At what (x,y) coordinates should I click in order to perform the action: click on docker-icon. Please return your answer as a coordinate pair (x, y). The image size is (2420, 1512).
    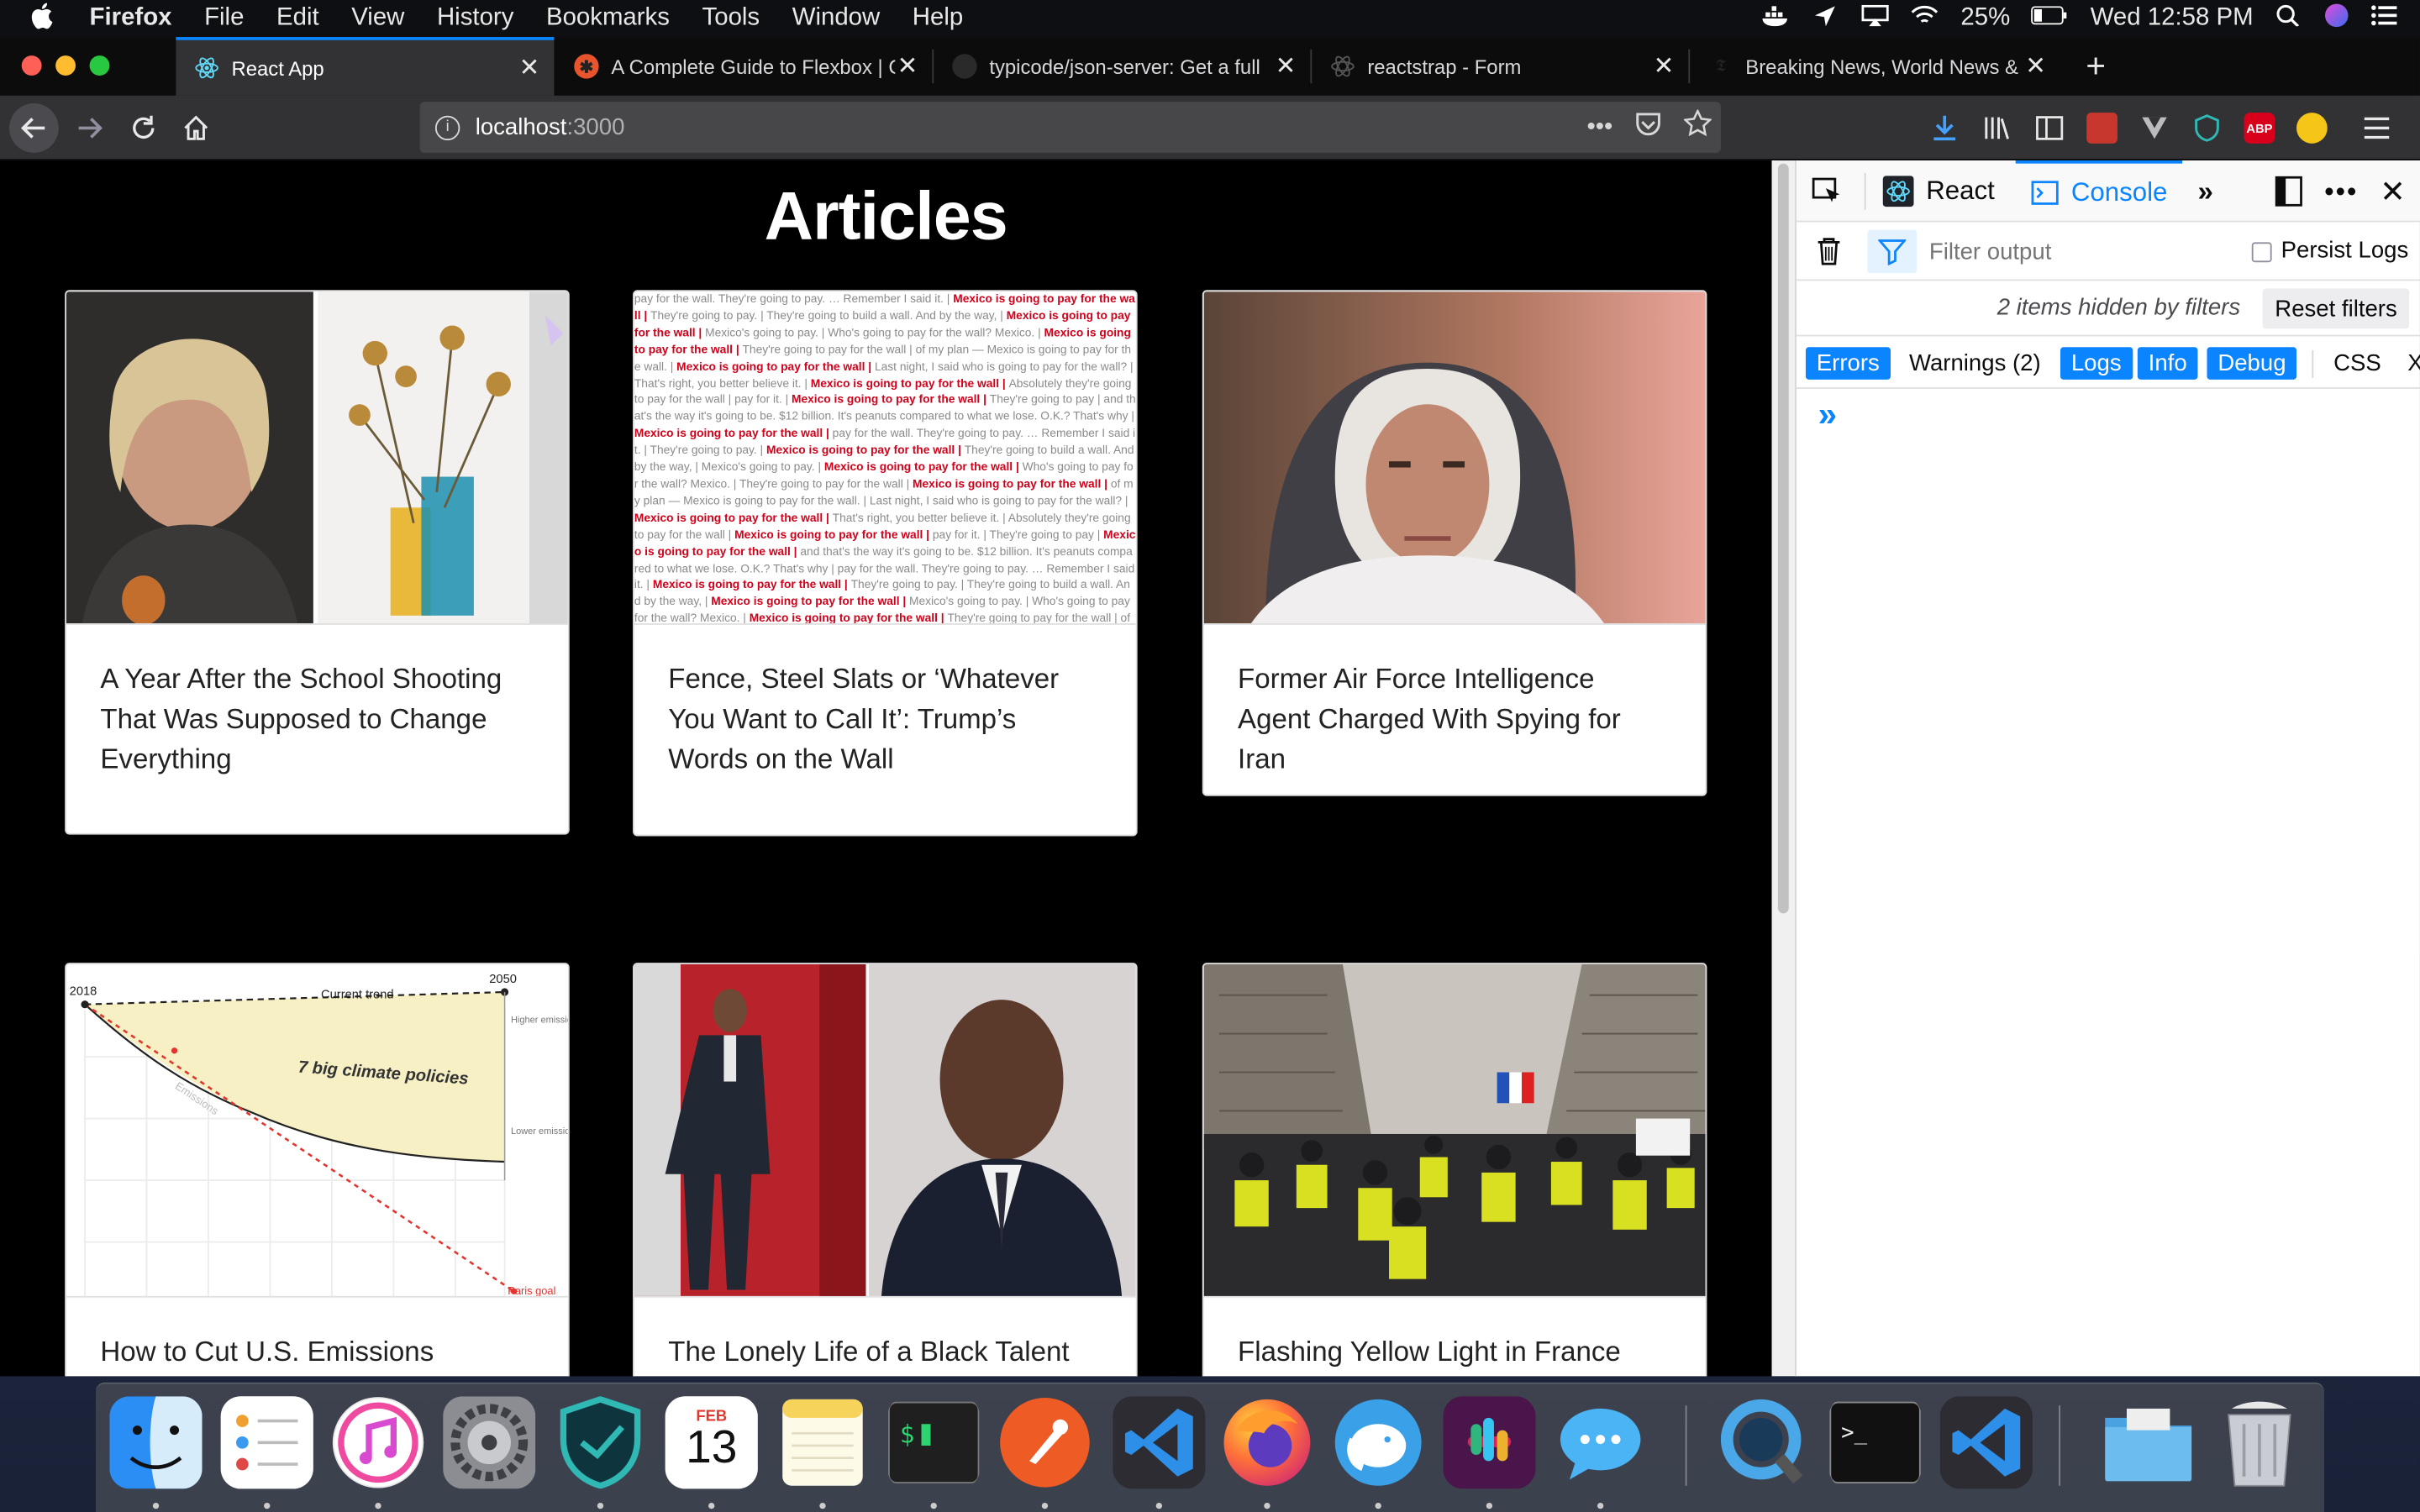
    Looking at the image, I should click on (1777, 19).